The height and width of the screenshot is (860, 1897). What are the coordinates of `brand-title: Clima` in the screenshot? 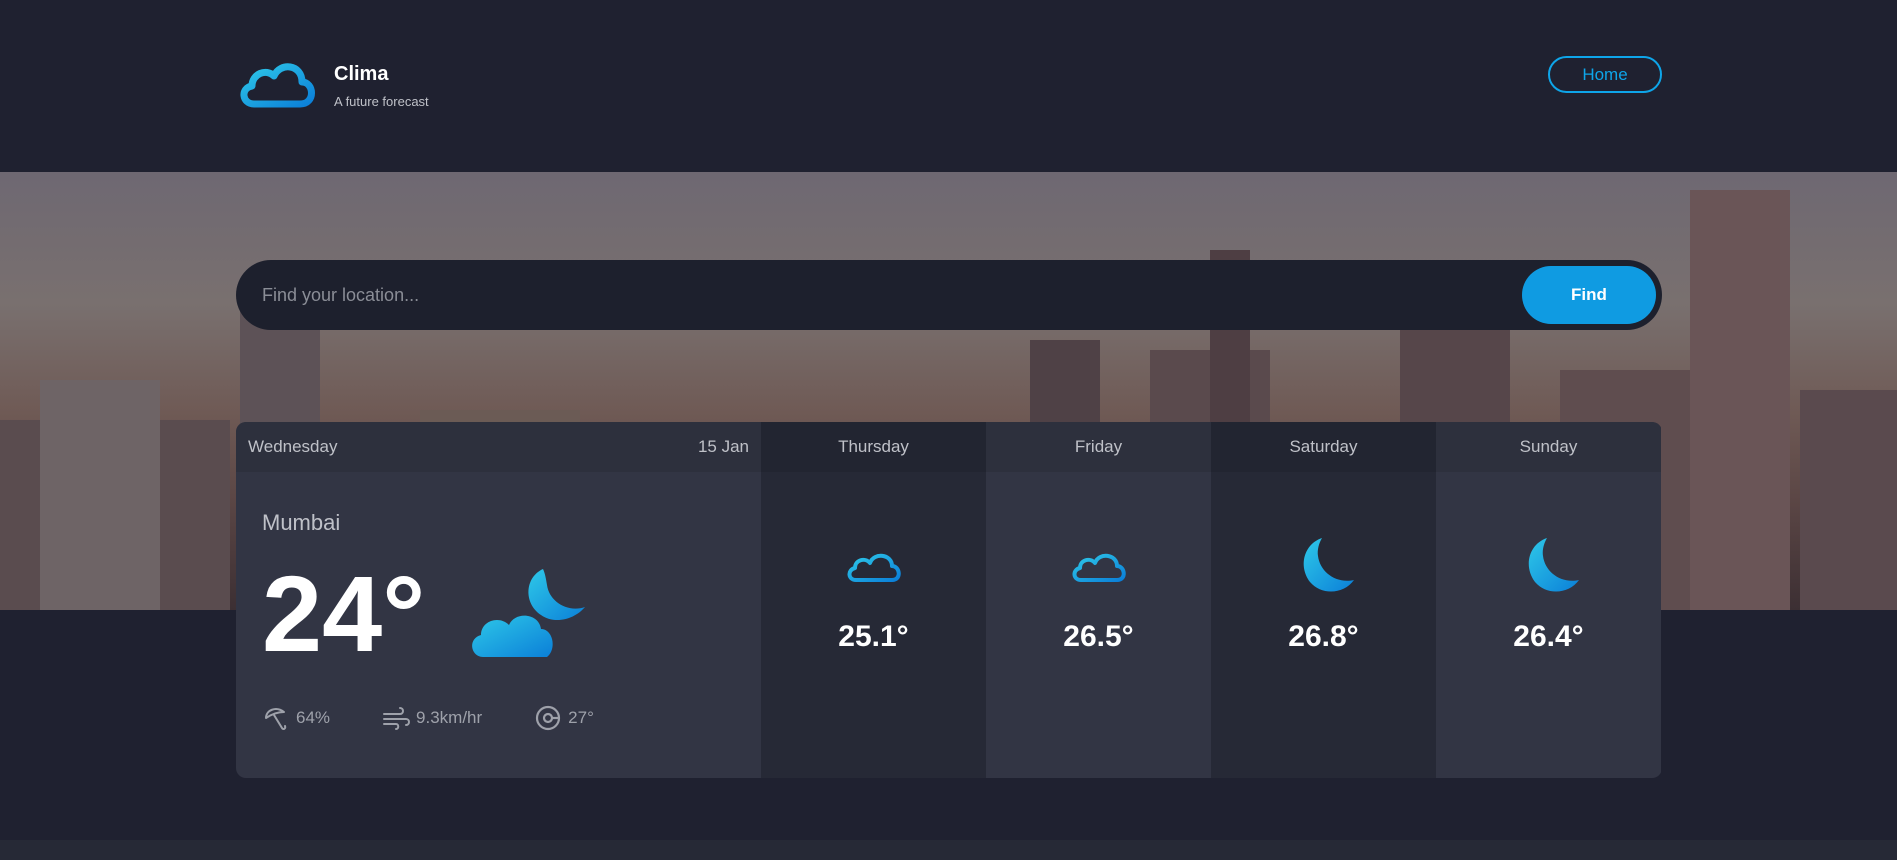 It's located at (361, 74).